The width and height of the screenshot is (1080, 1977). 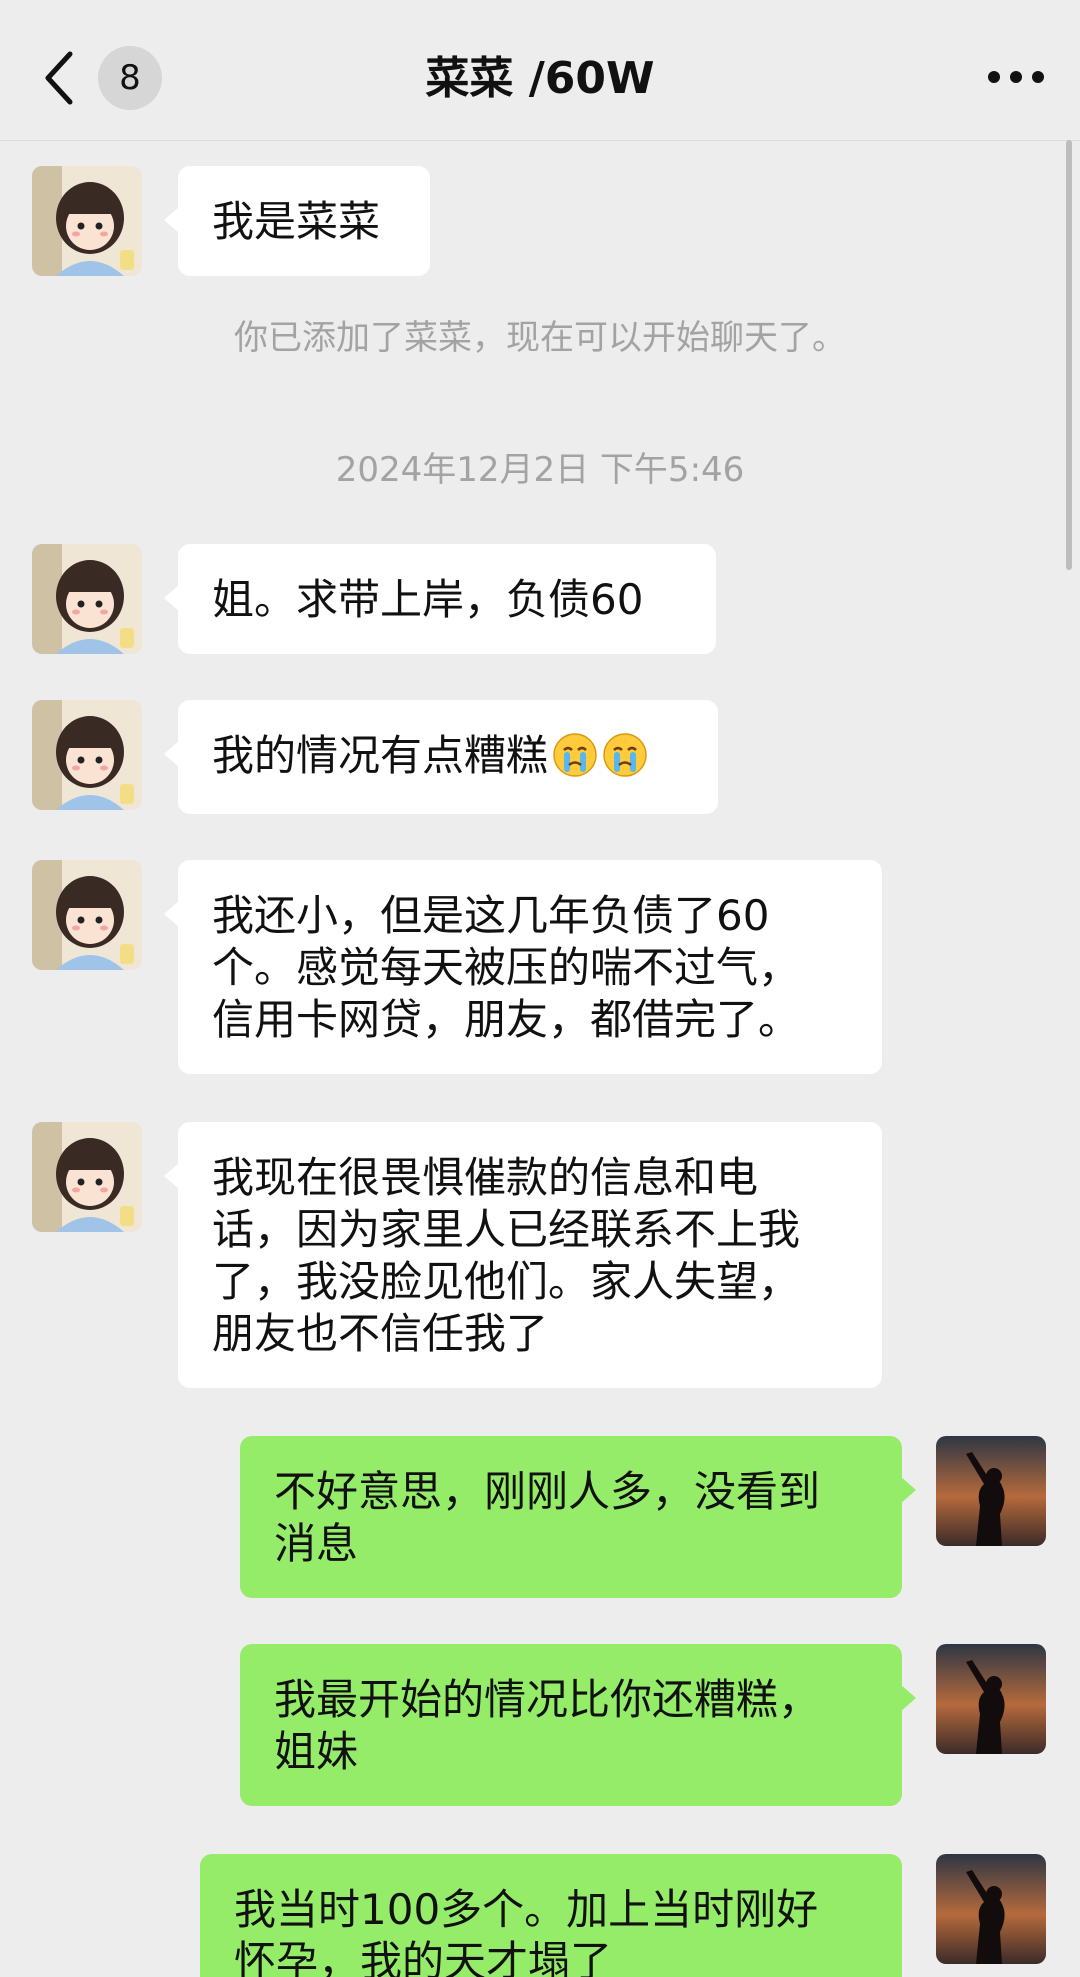 I want to click on message-line: 个。感觉每天被压的喘不过气，, so click(x=506, y=967).